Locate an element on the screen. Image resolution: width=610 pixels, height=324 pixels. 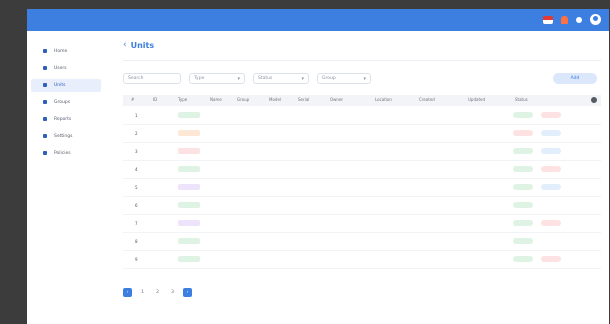
column-header: Name is located at coordinates (216, 99).